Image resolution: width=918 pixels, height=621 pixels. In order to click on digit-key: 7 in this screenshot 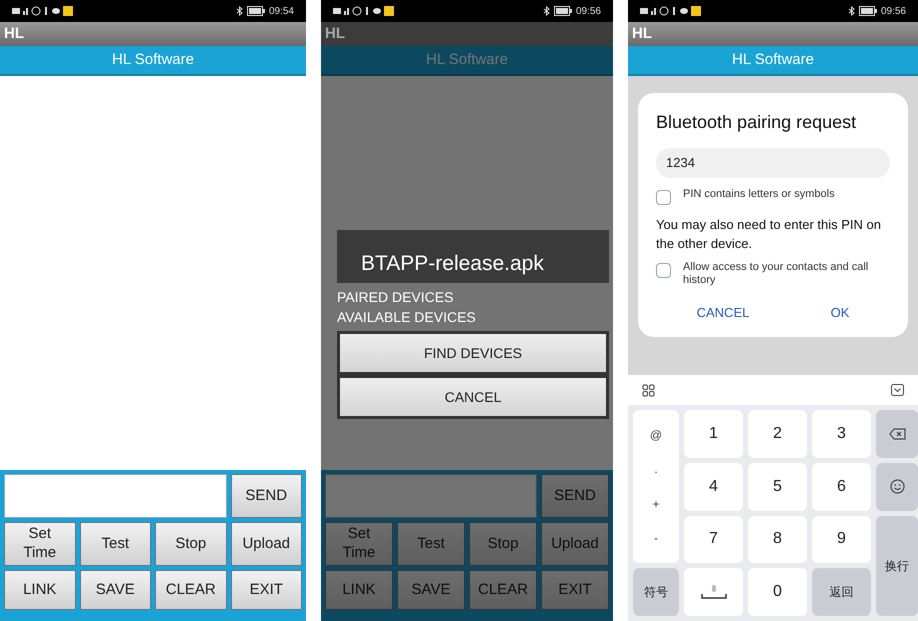, I will do `click(713, 540)`.